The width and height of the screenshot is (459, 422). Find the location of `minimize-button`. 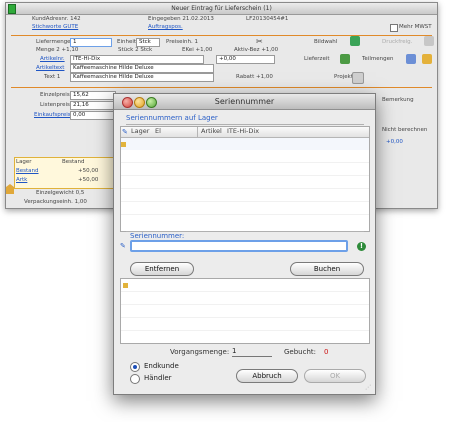

minimize-button is located at coordinates (139, 102).